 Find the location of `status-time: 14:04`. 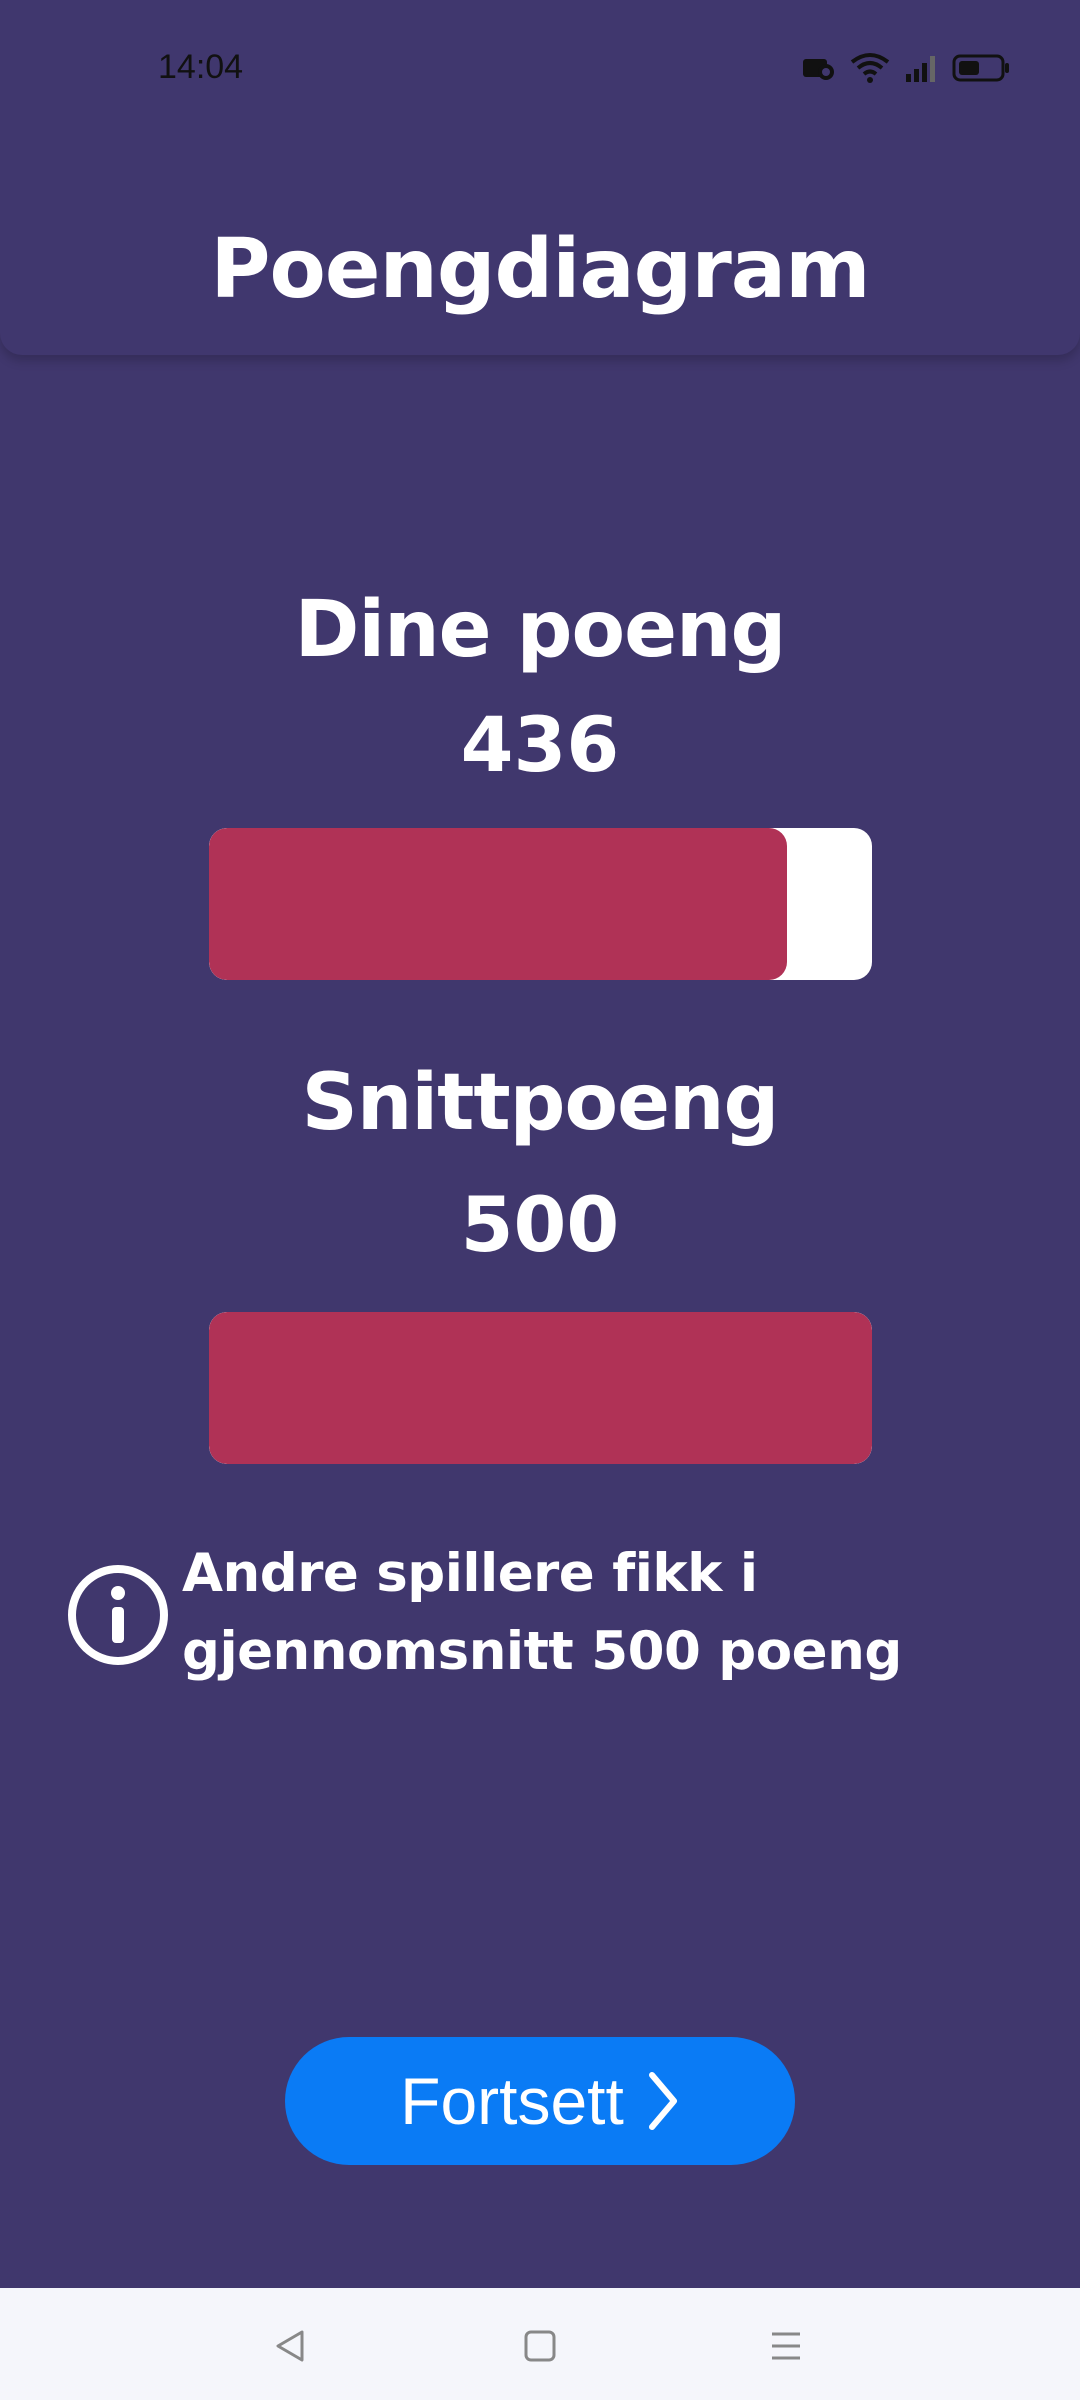

status-time: 14:04 is located at coordinates (201, 67).